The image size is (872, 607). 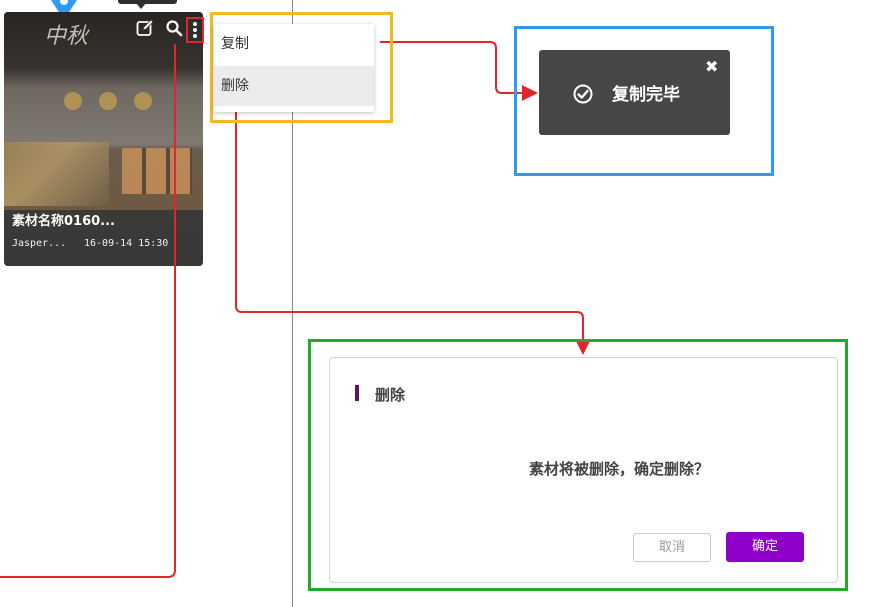 What do you see at coordinates (711, 66) in the screenshot?
I see `close-icon: ✖` at bounding box center [711, 66].